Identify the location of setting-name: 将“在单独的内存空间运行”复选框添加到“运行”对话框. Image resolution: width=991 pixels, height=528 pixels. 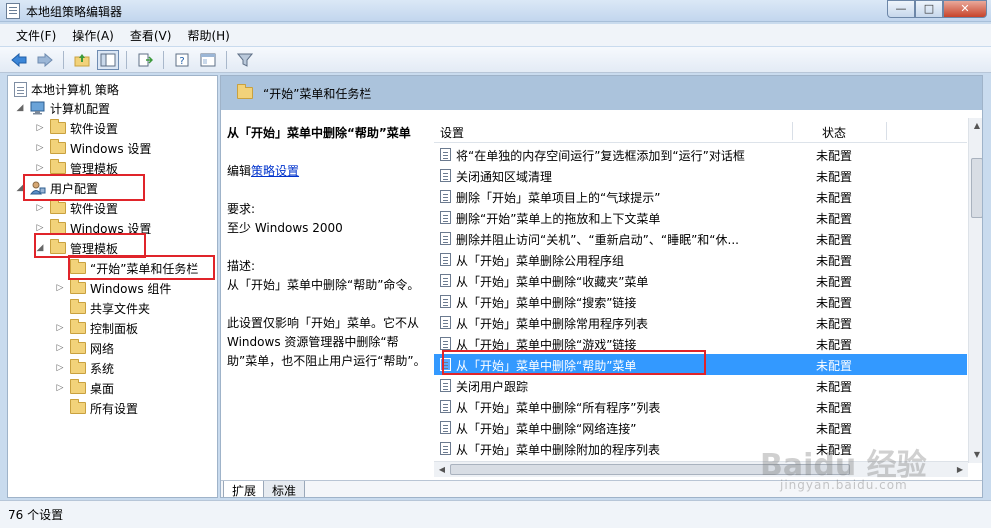
(600, 156).